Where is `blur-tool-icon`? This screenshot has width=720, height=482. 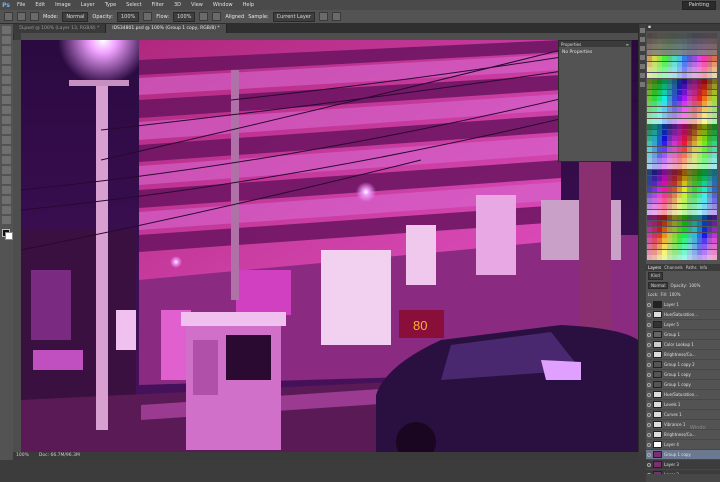 blur-tool-icon is located at coordinates (6, 150).